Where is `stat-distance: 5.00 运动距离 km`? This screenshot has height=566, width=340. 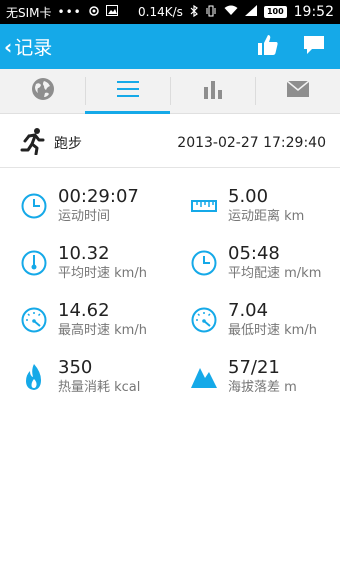
stat-distance: 5.00 运动距离 km is located at coordinates (265, 211).